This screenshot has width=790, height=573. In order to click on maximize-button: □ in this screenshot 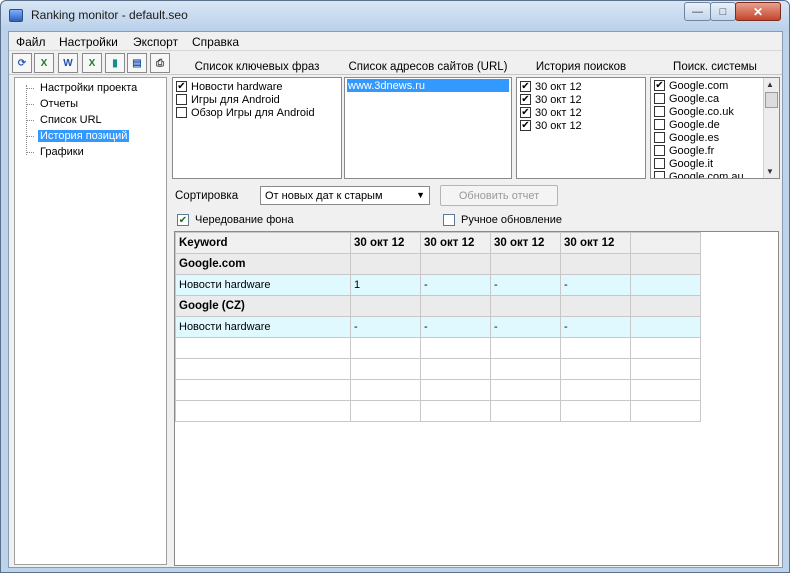, I will do `click(723, 11)`.